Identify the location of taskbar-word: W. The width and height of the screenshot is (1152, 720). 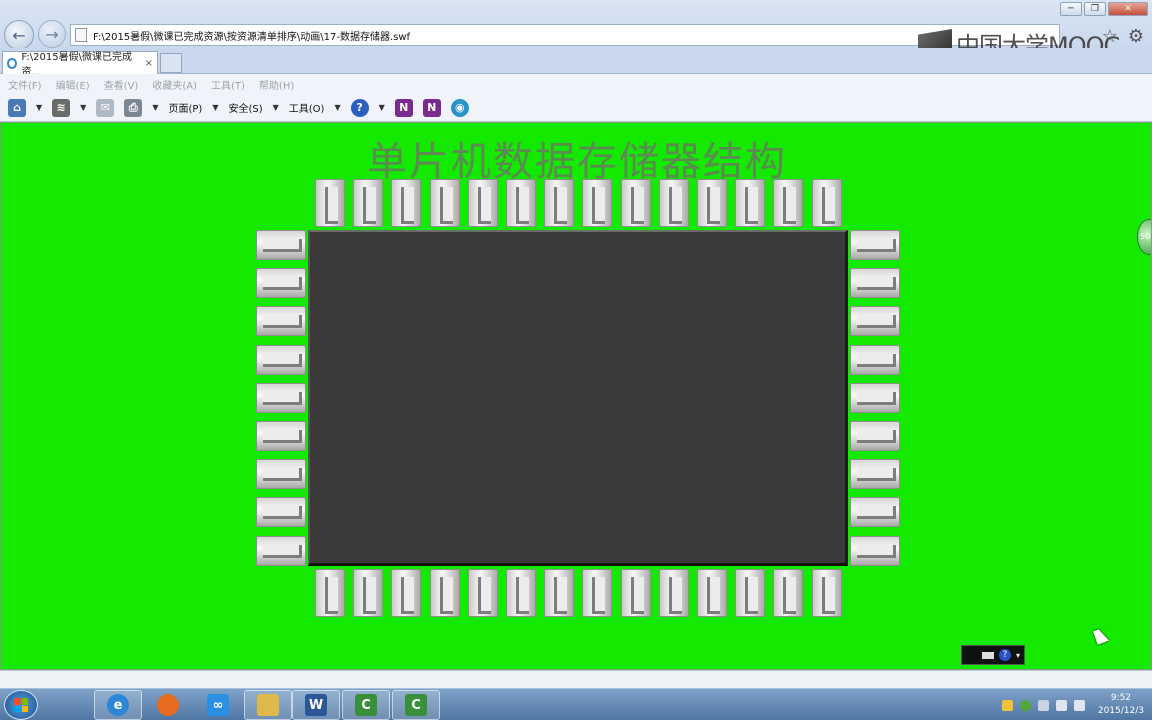
(316, 705).